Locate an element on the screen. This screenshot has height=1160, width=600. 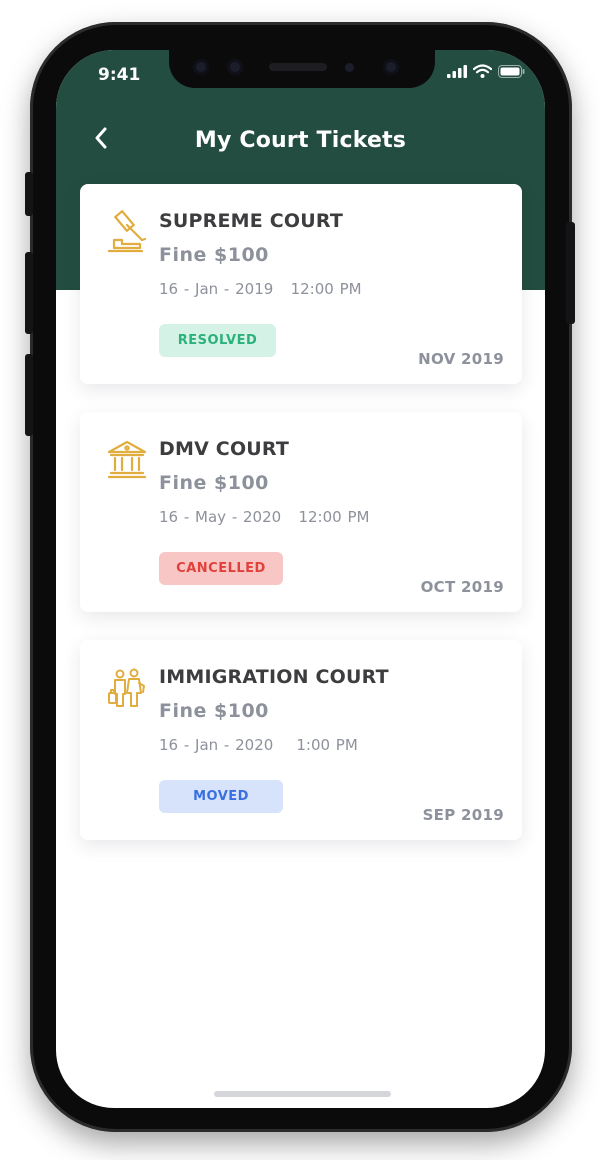
status-badge: MOVED is located at coordinates (221, 796).